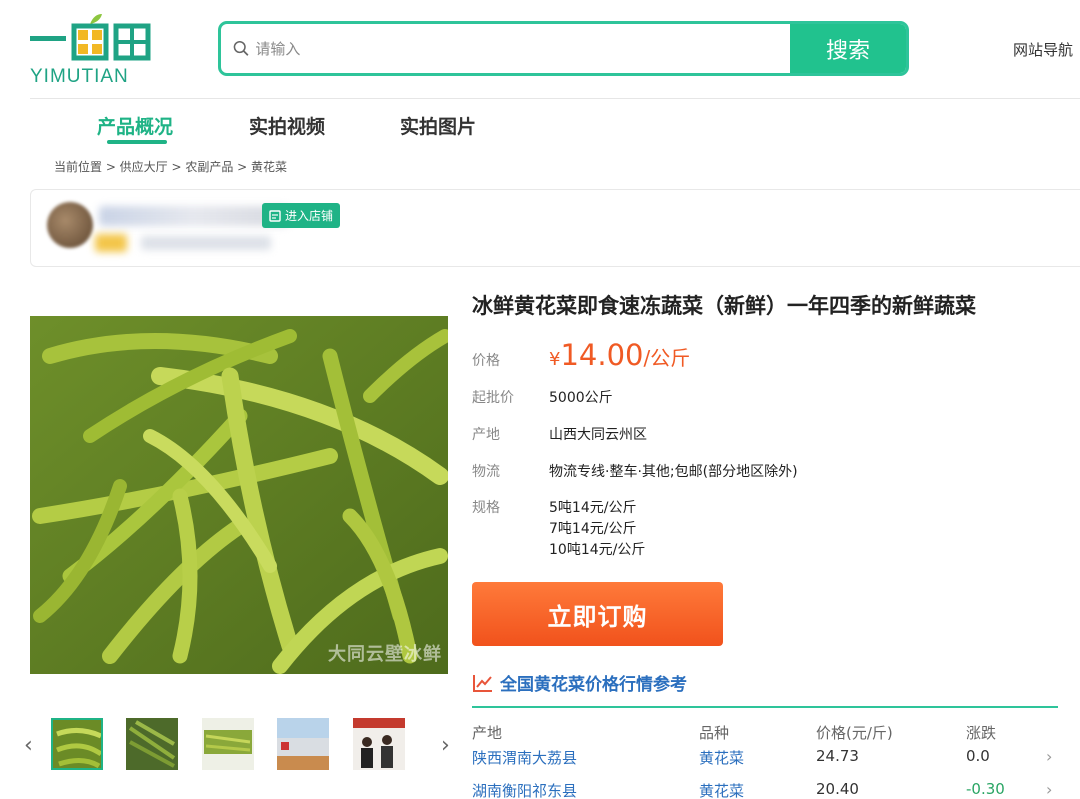 This screenshot has height=799, width=1080. Describe the element at coordinates (385, 654) in the screenshot. I see `image-watermark: 大同云壁冰鲜` at that location.